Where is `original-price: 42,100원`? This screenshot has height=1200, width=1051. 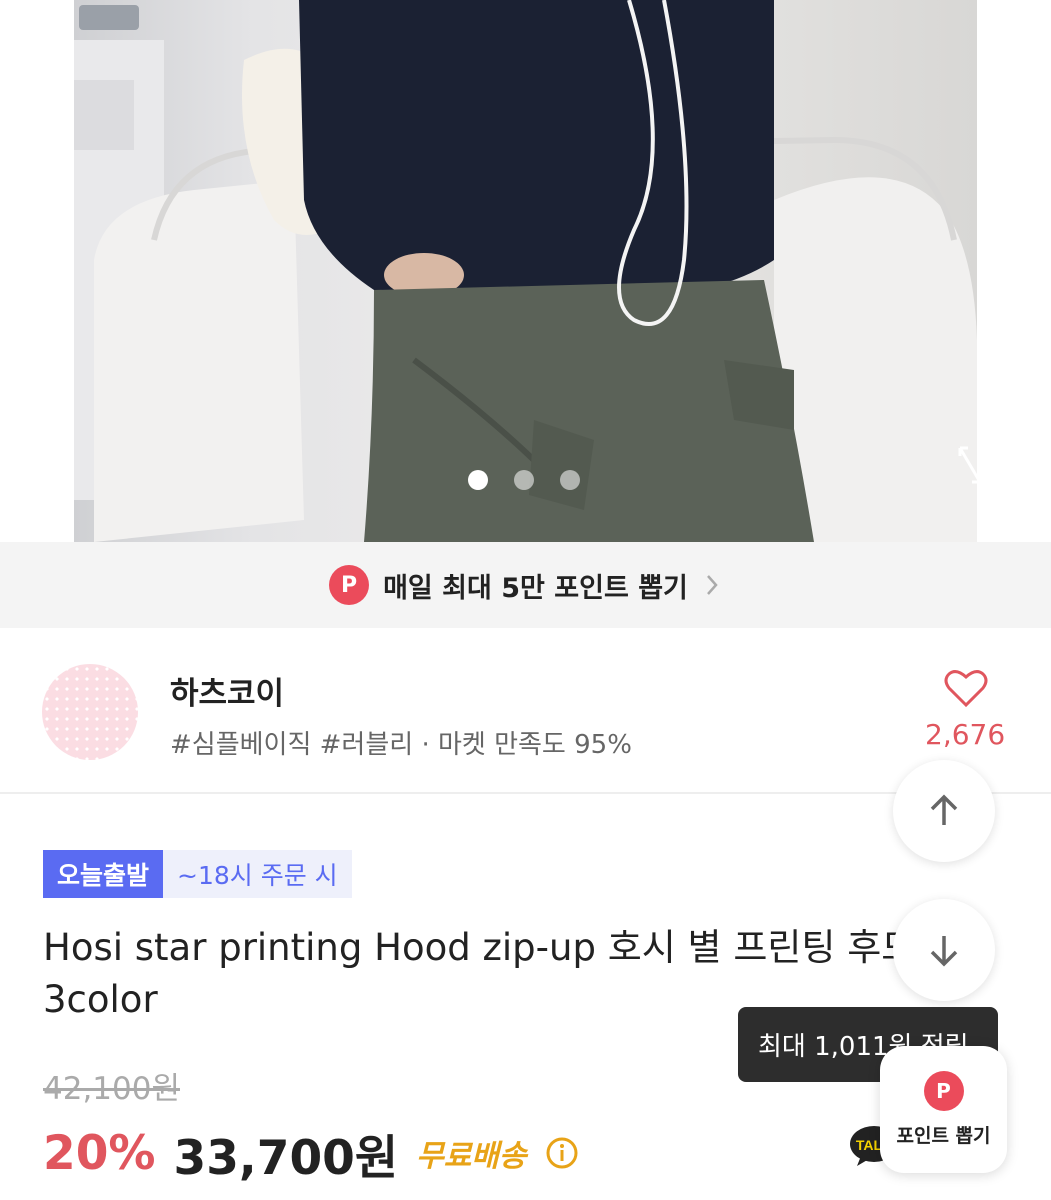
original-price: 42,100원 is located at coordinates (111, 1089).